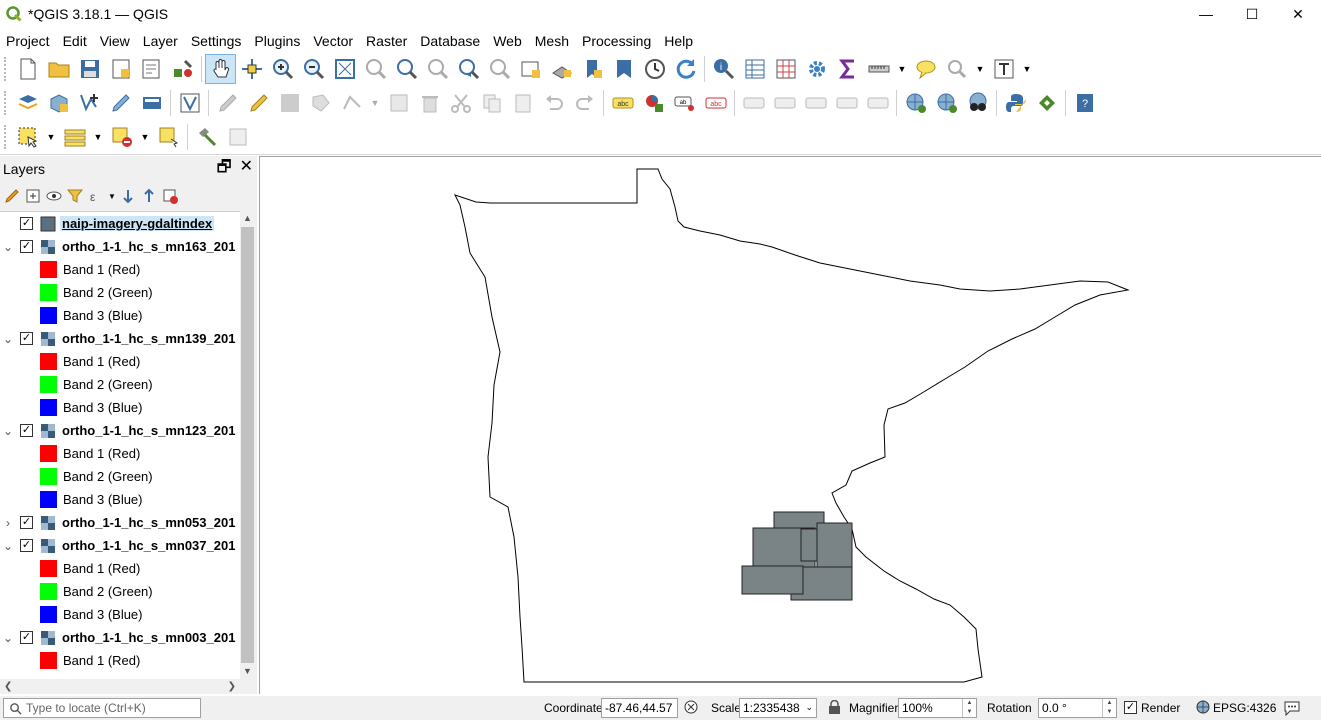  Describe the element at coordinates (247, 445) in the screenshot. I see `layer-tree-vertical-scrollbar: ▲ ▼` at that location.